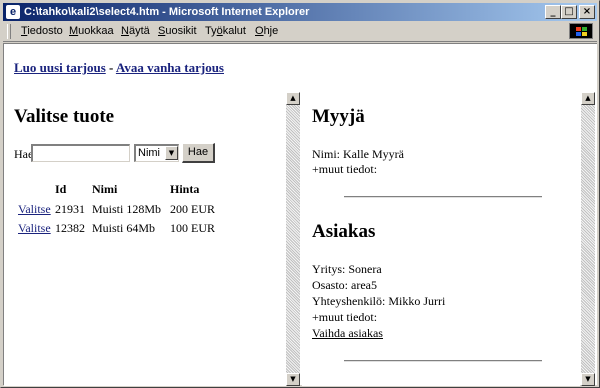 Image resolution: width=600 pixels, height=388 pixels. What do you see at coordinates (124, 228) in the screenshot?
I see `product-name: Muisti 64Mb` at bounding box center [124, 228].